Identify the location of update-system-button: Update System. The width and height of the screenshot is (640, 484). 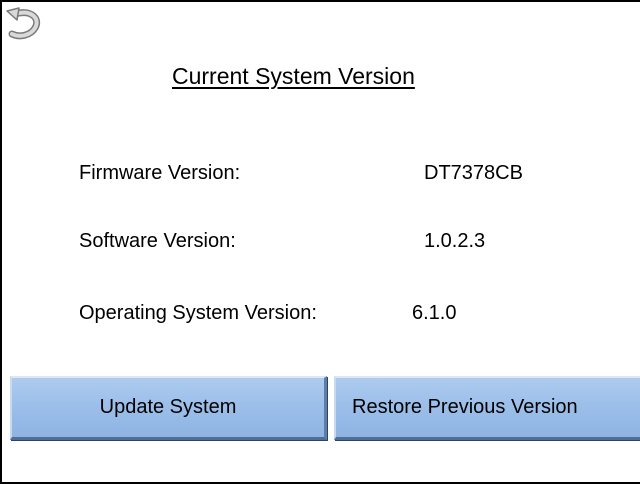
(168, 408).